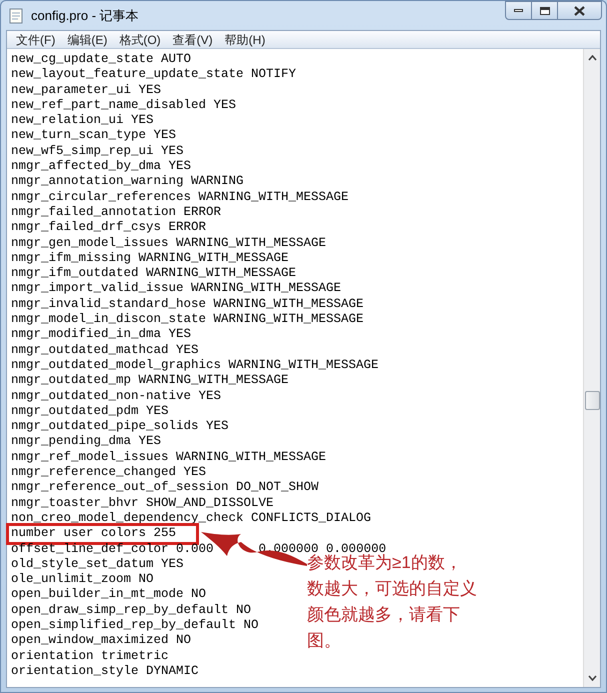  I want to click on config-line: nmgr_failed_annotation ERROR, so click(116, 212).